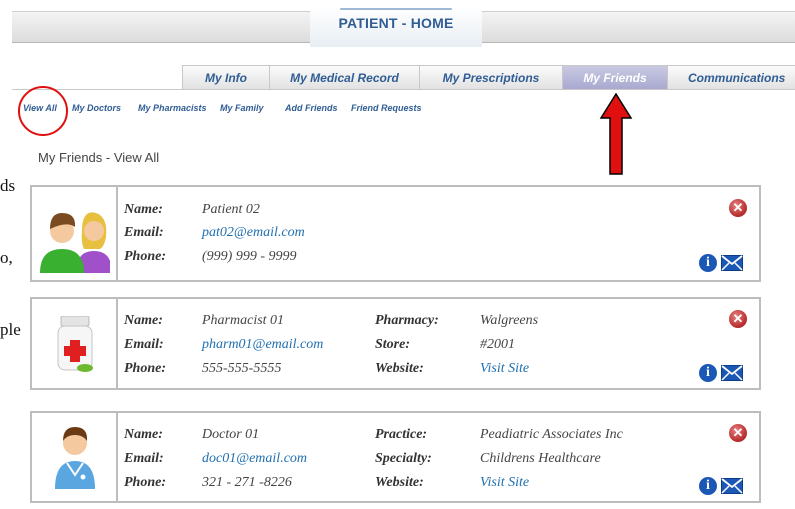 Image resolution: width=795 pixels, height=509 pixels. I want to click on friend-phone: 321 - 271 -8226, so click(247, 482).